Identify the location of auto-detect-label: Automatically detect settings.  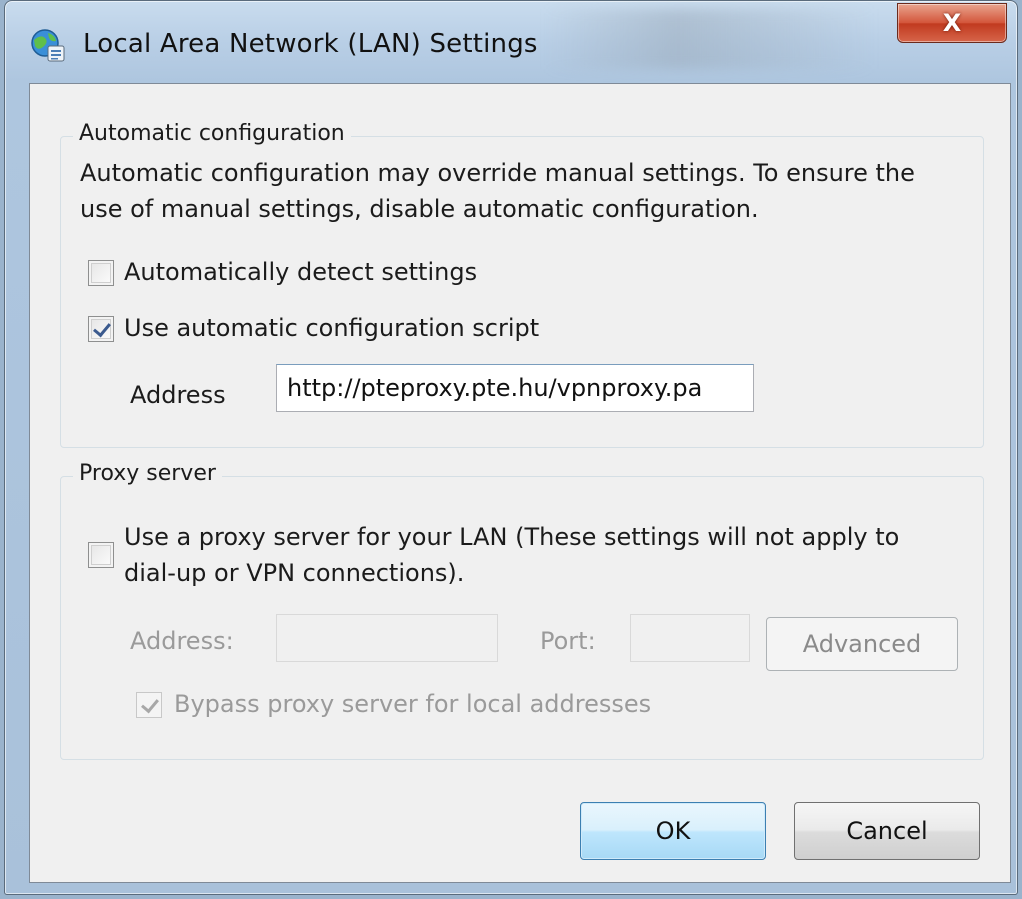
(300, 272).